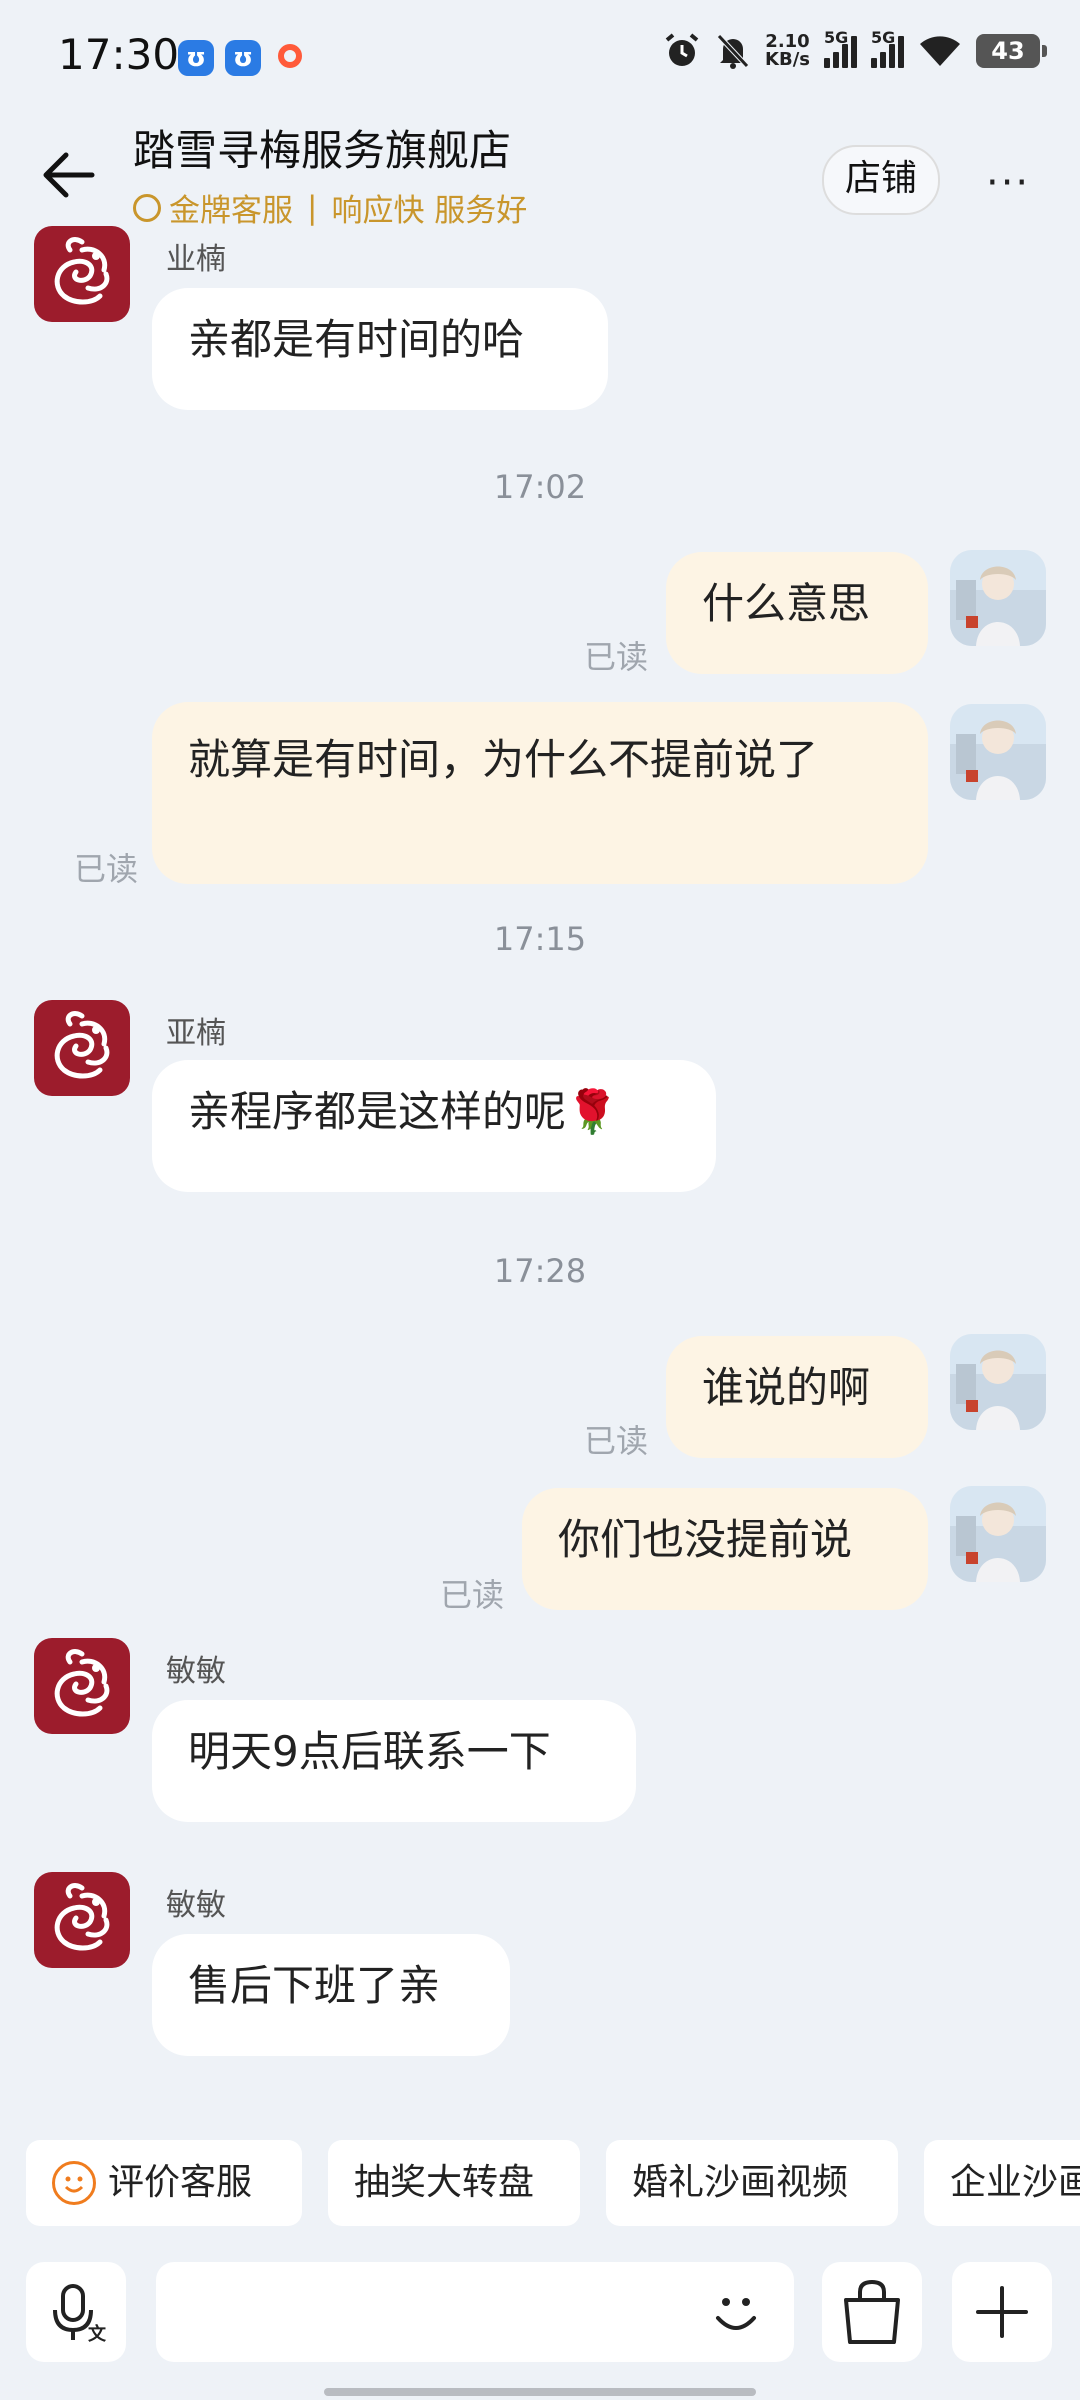  Describe the element at coordinates (74, 2183) in the screenshot. I see `smile-icon` at that location.